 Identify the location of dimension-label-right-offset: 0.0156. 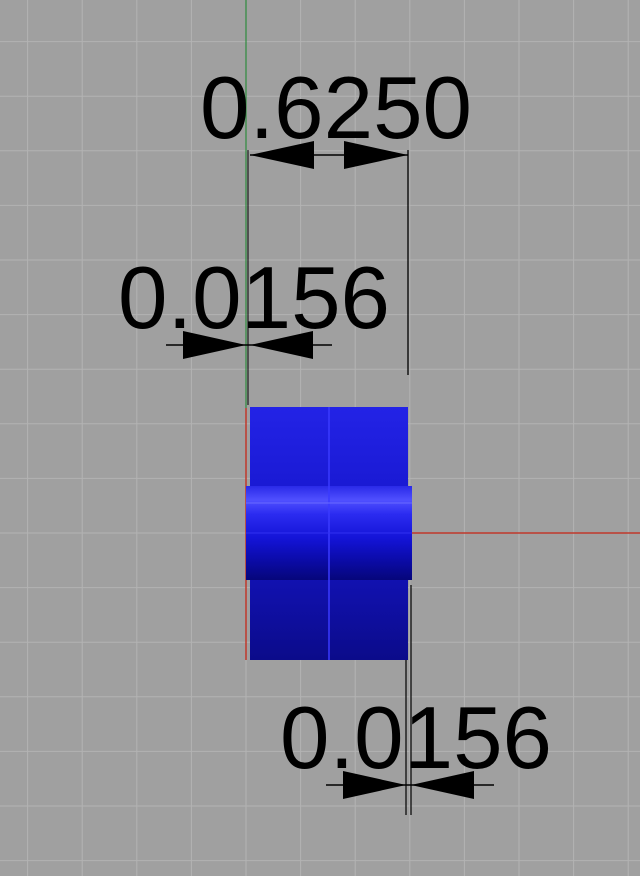
(416, 737).